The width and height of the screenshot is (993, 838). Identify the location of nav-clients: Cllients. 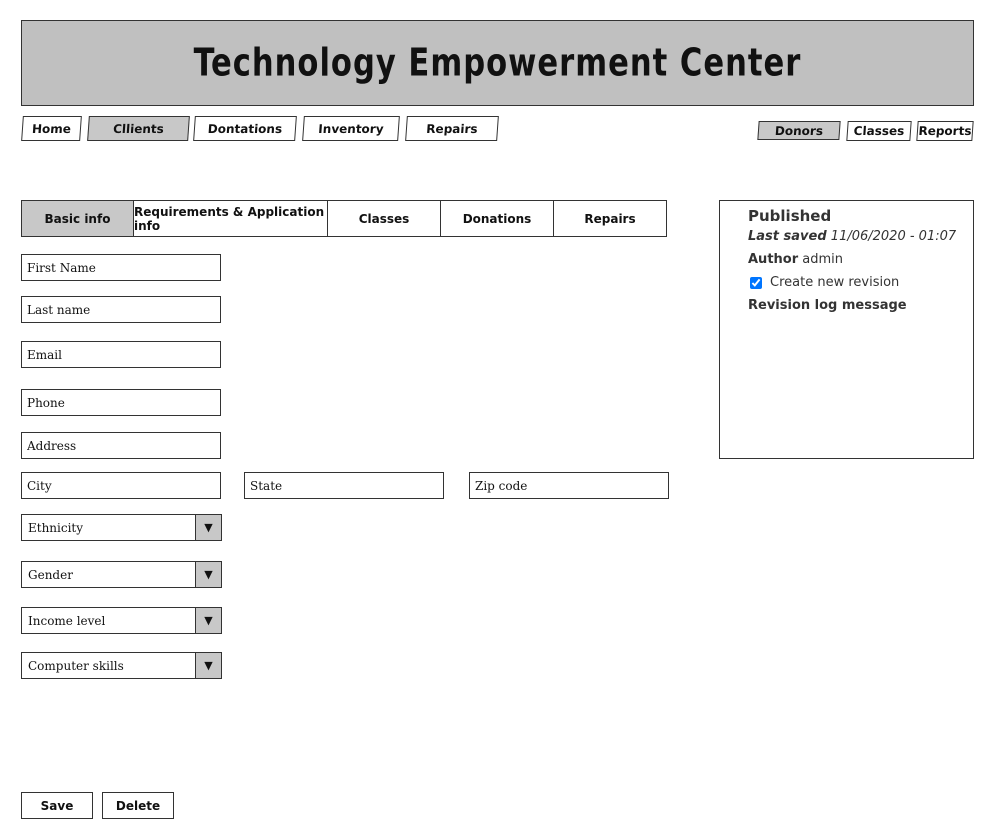
(138, 128).